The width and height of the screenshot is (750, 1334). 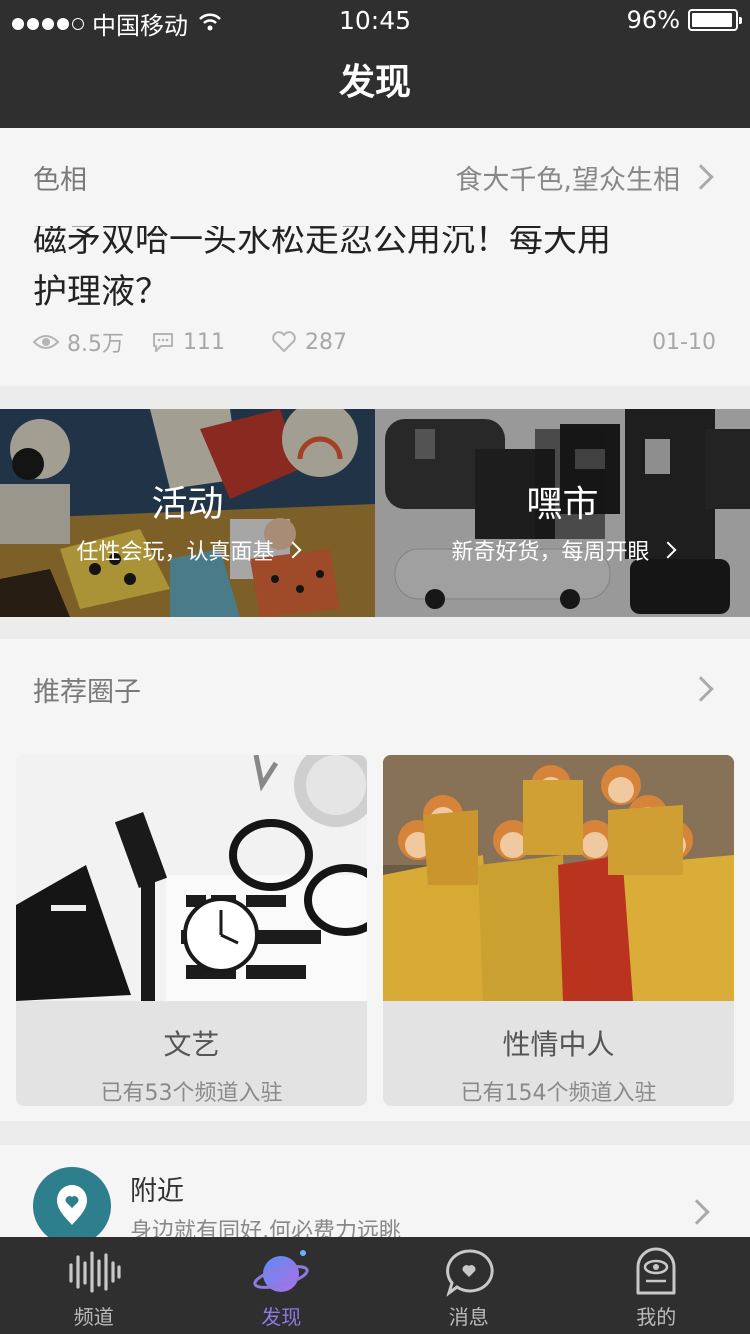 I want to click on activity-banner: 活动 任性会玩，认真面基, so click(x=187, y=513).